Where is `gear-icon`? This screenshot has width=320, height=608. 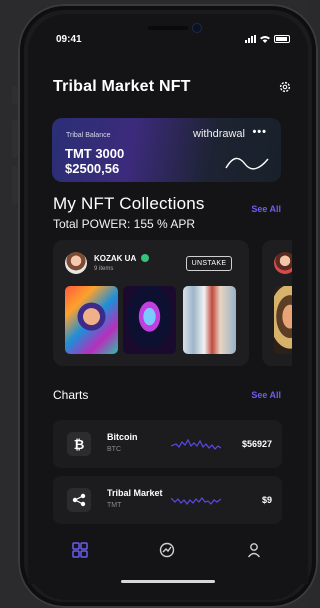 gear-icon is located at coordinates (285, 87).